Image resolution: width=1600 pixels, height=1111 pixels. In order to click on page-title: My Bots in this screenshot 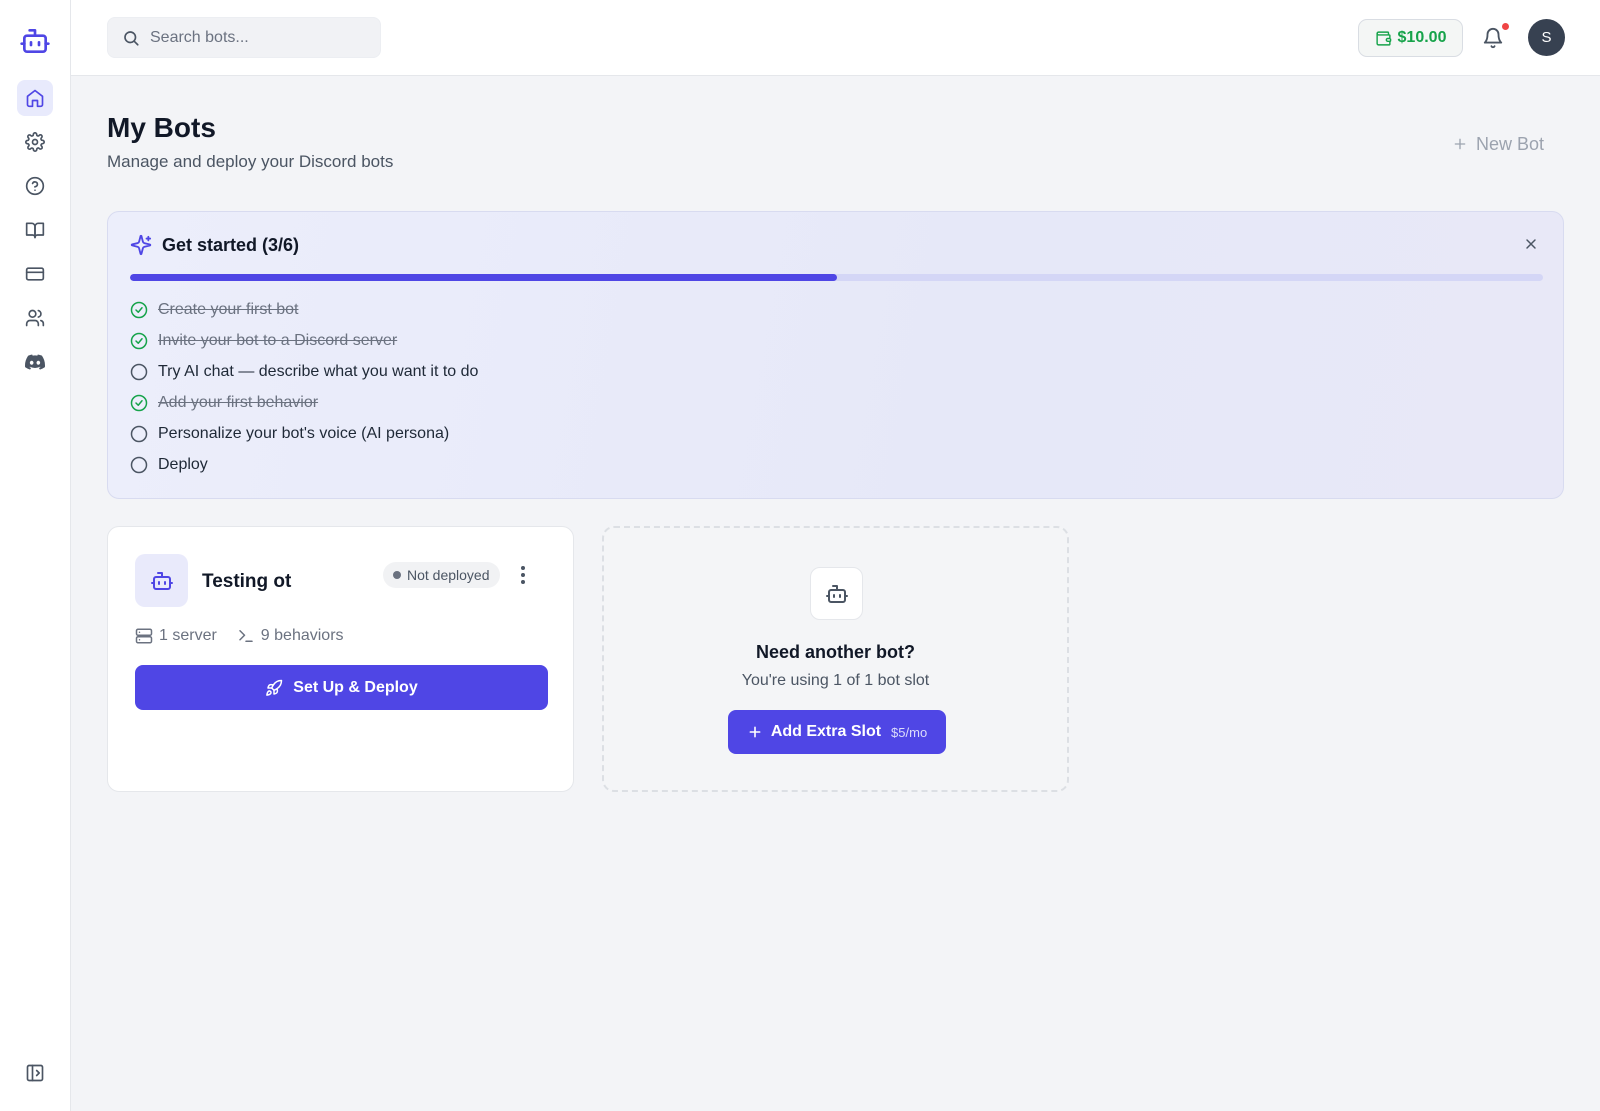, I will do `click(161, 127)`.